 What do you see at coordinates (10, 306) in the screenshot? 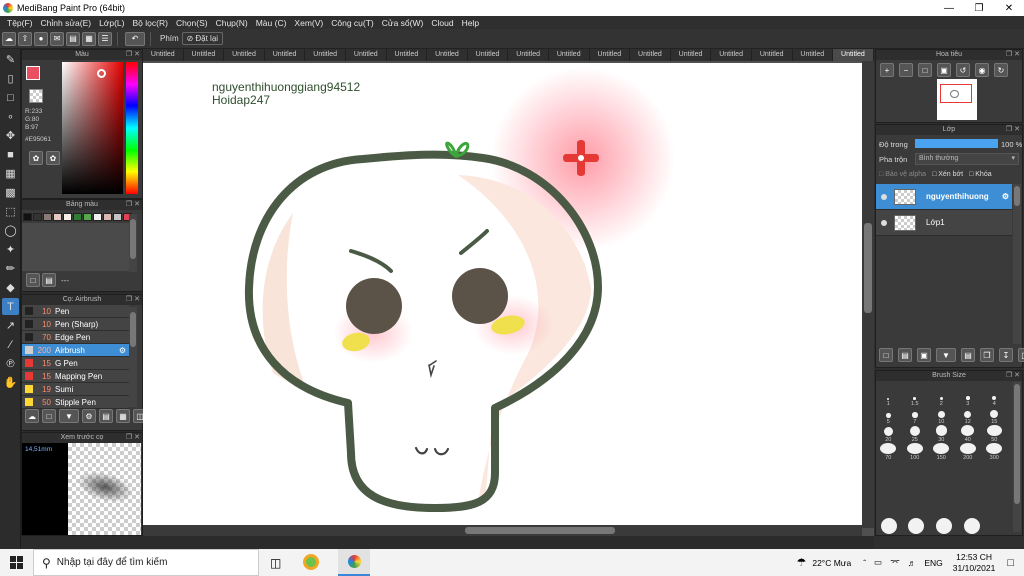
I see `text-tool-icon: T` at bounding box center [10, 306].